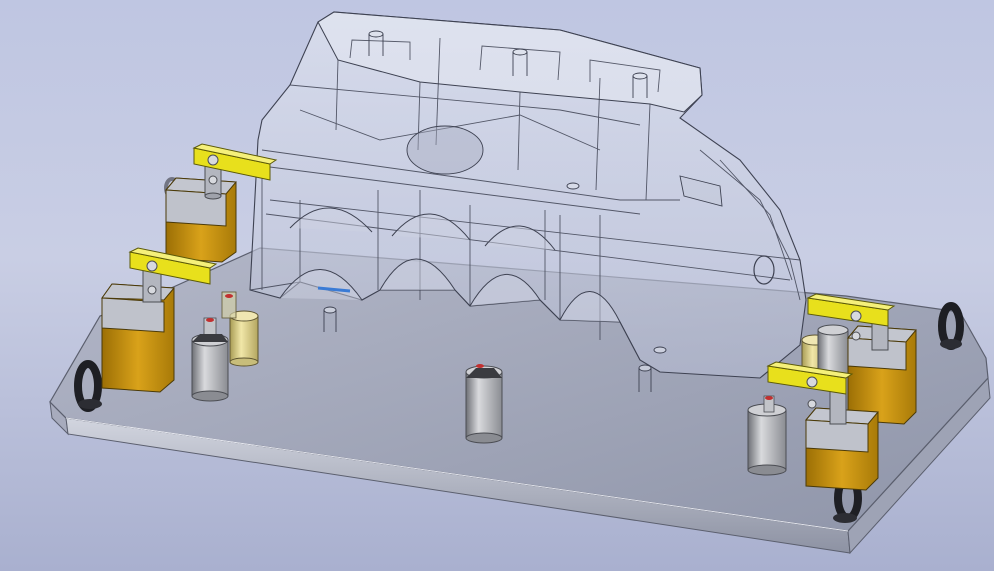 The width and height of the screenshot is (994, 571). Describe the element at coordinates (484, 404) in the screenshot. I see `locating-pin-center` at that location.